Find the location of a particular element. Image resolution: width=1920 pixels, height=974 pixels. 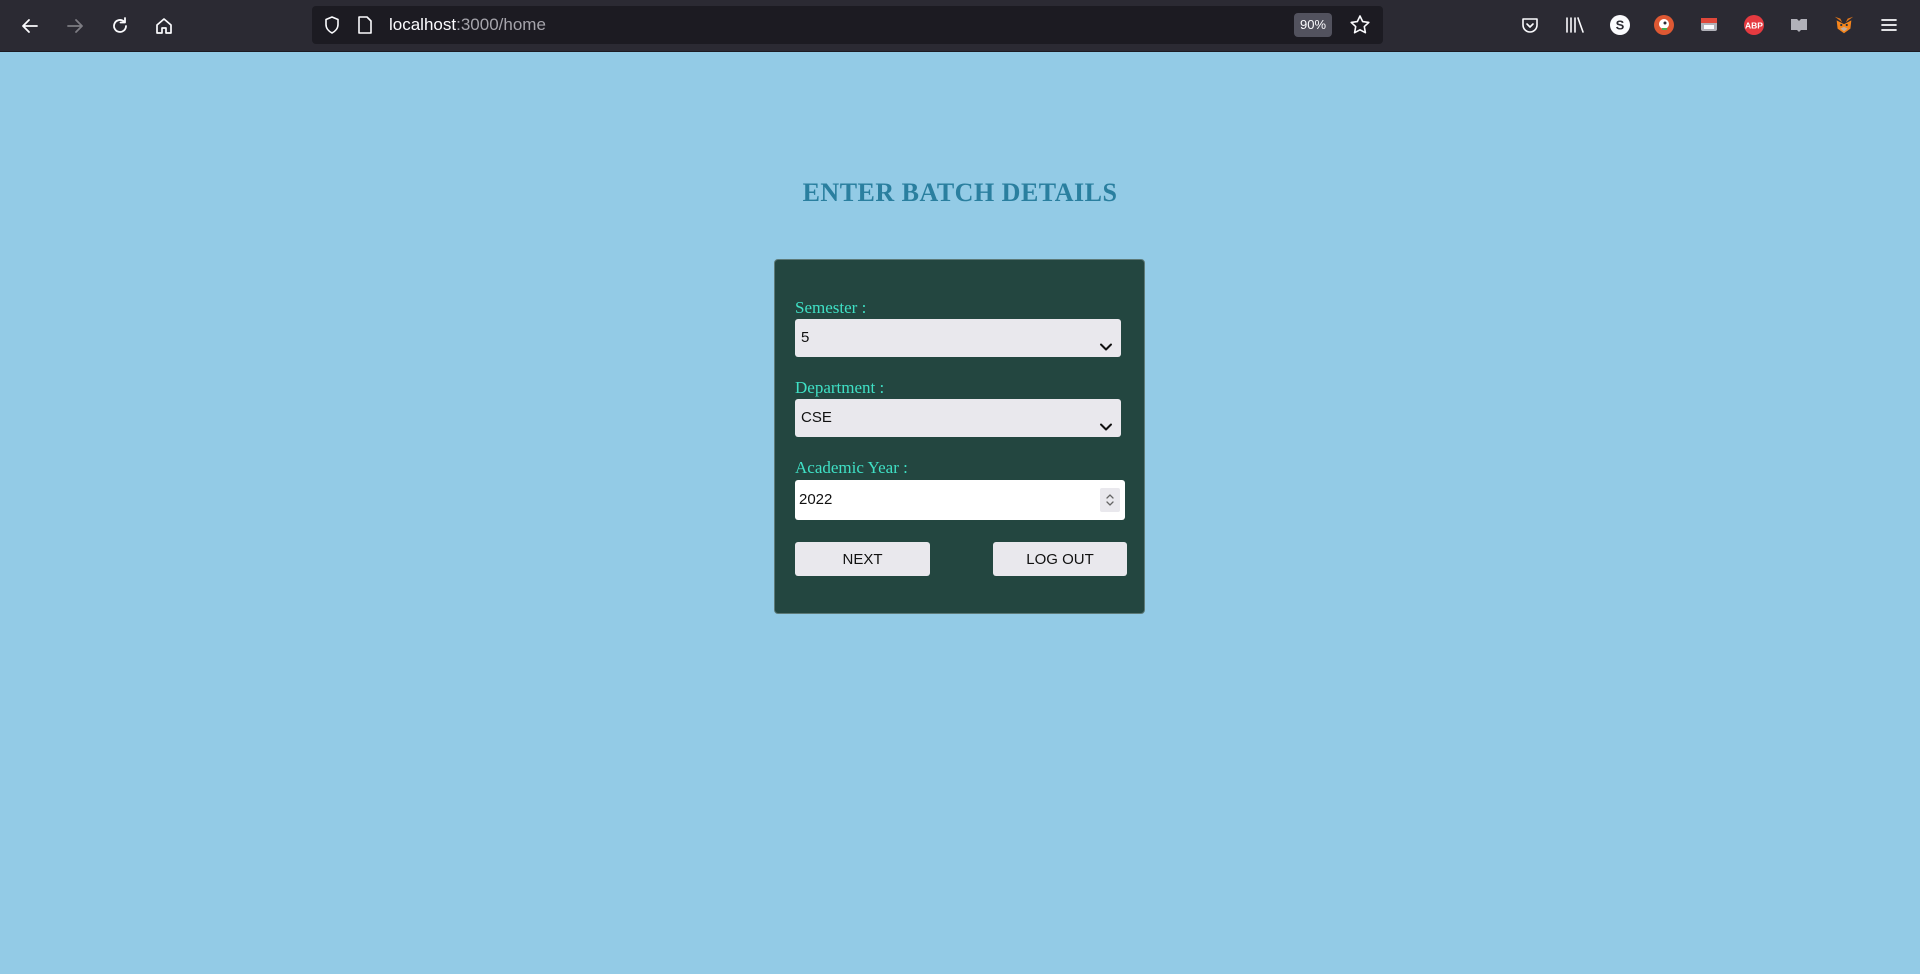

url-bar: localhost:3000/home 90% is located at coordinates (847, 25).